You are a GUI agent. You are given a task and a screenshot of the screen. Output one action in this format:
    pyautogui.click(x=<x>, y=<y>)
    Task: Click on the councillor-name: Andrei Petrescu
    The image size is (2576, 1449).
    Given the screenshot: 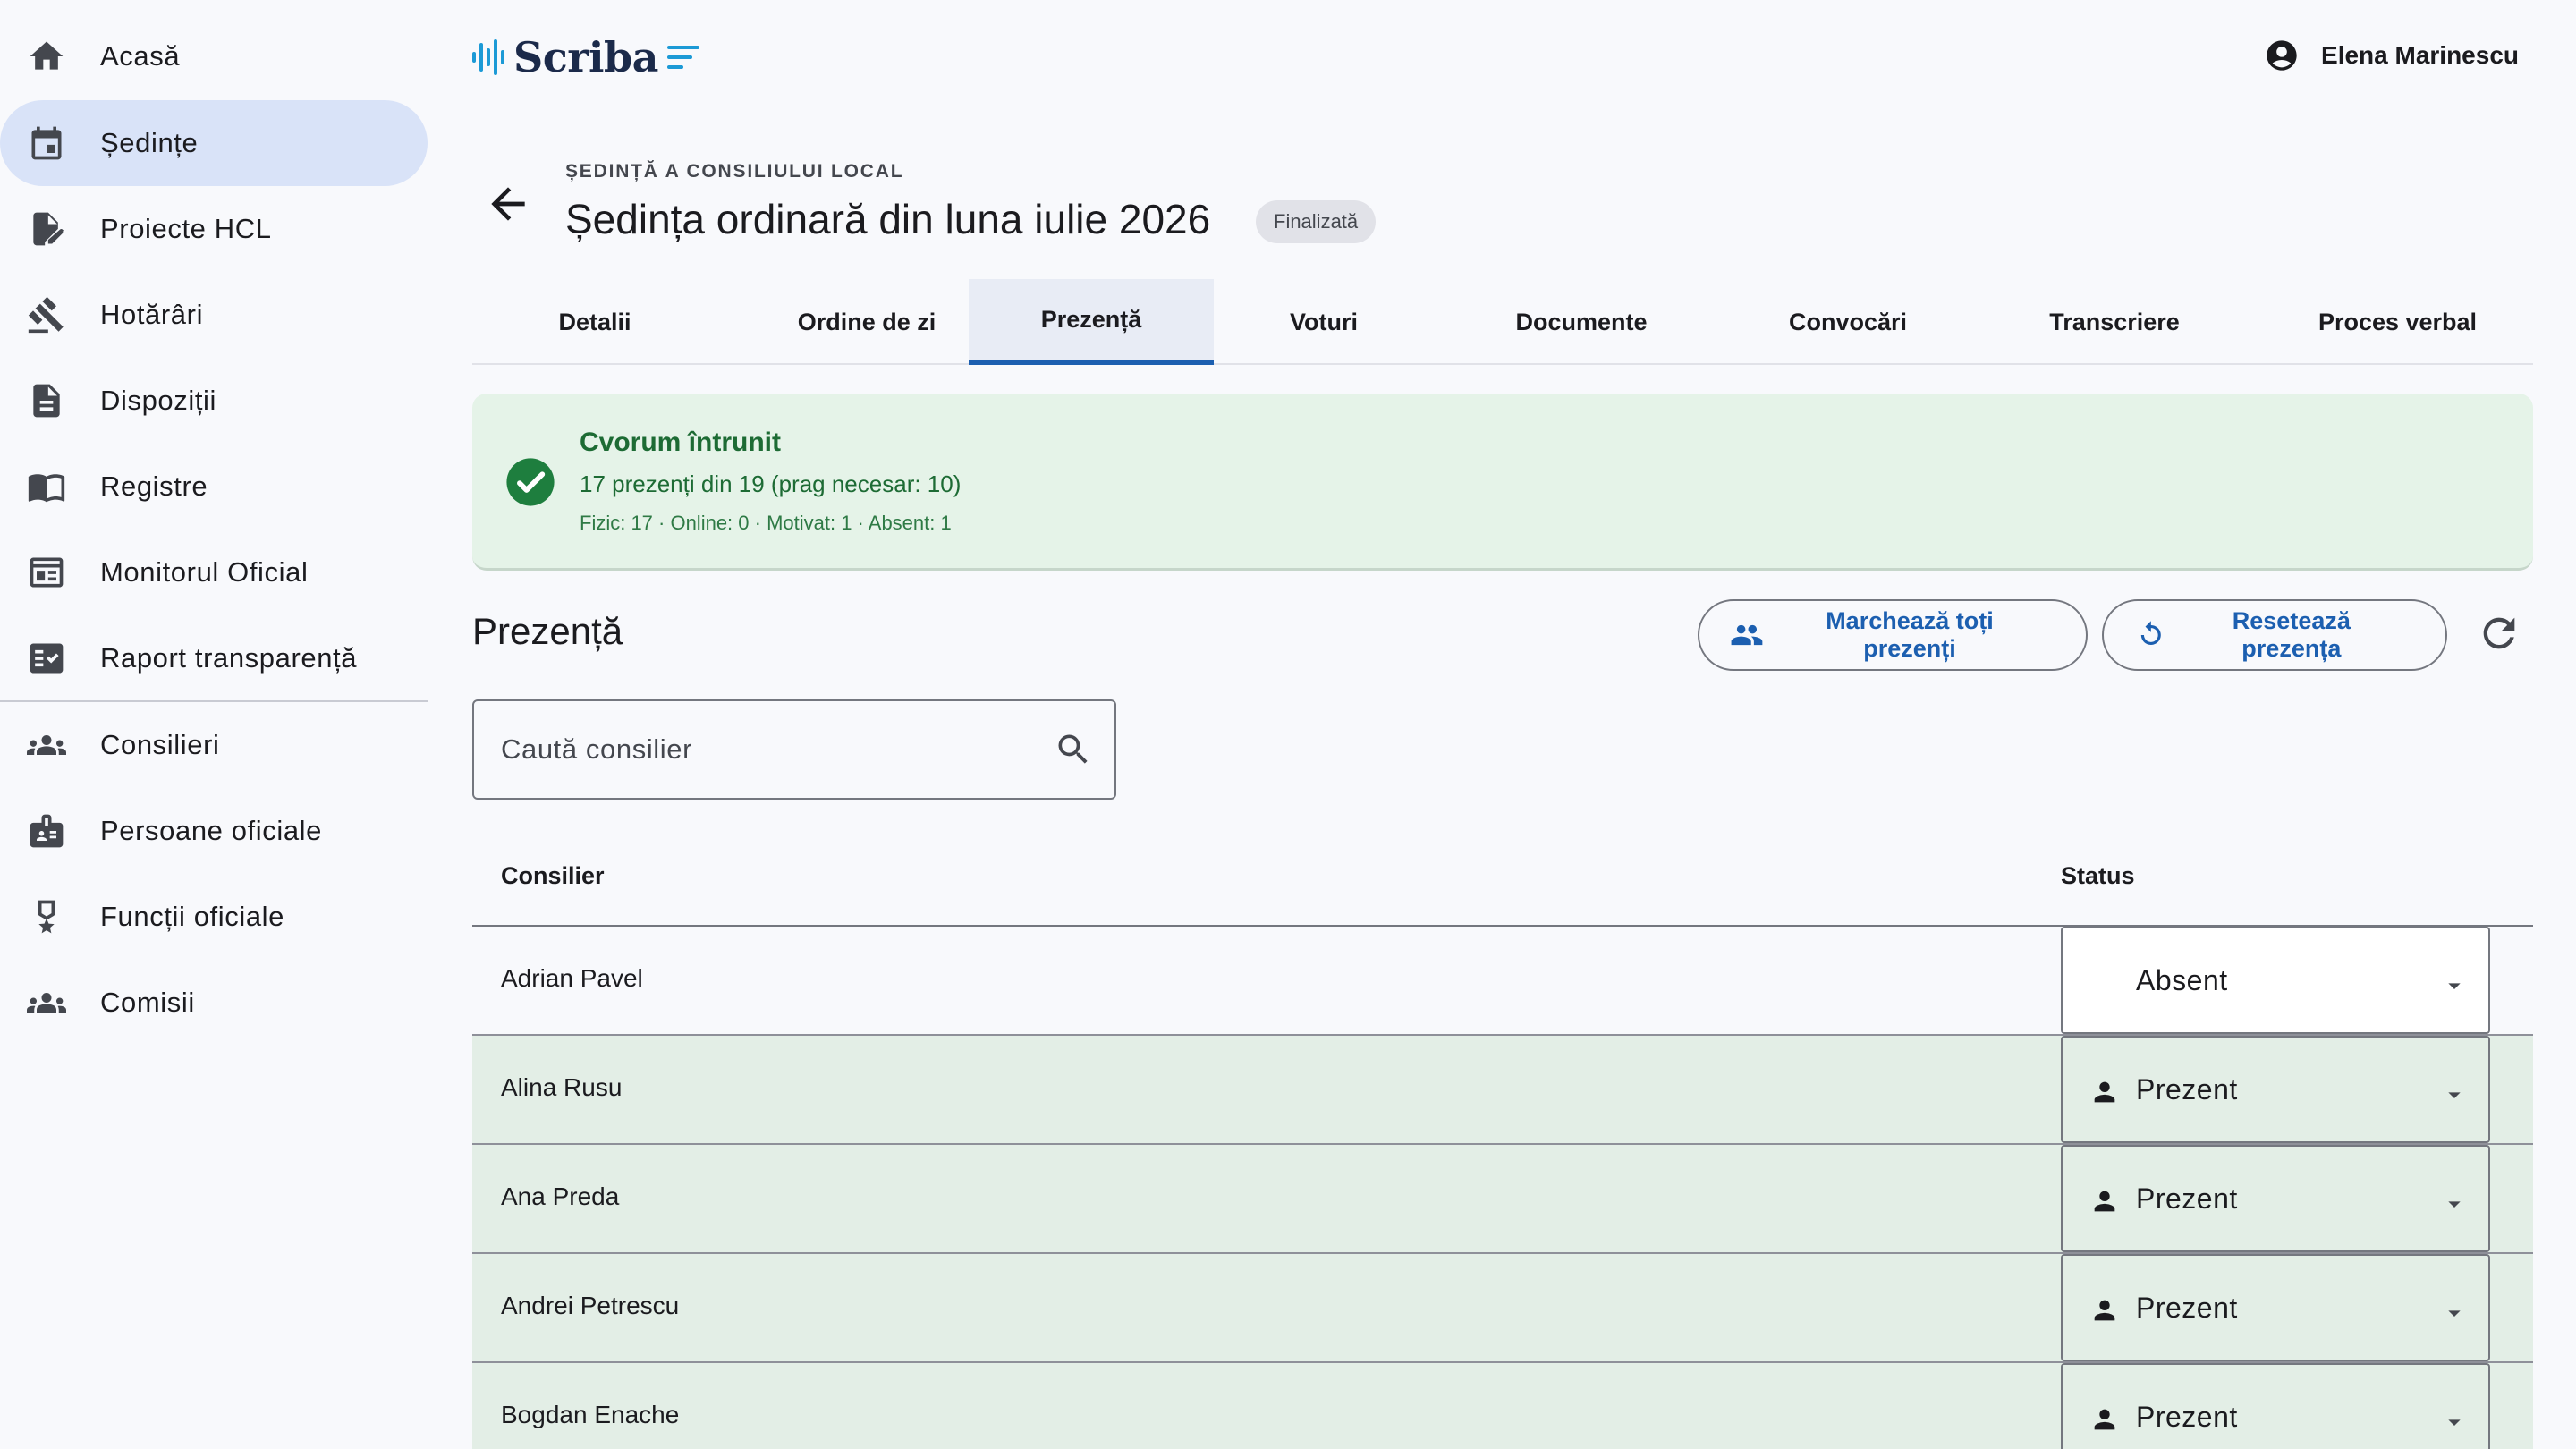 What is the action you would take?
    pyautogui.click(x=590, y=1305)
    